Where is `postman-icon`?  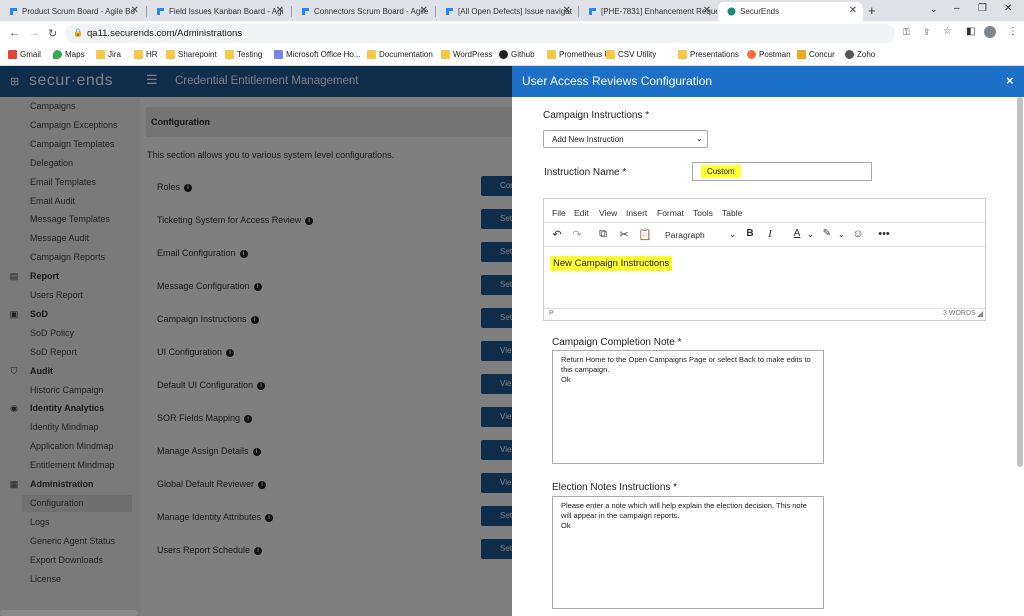 postman-icon is located at coordinates (751, 54).